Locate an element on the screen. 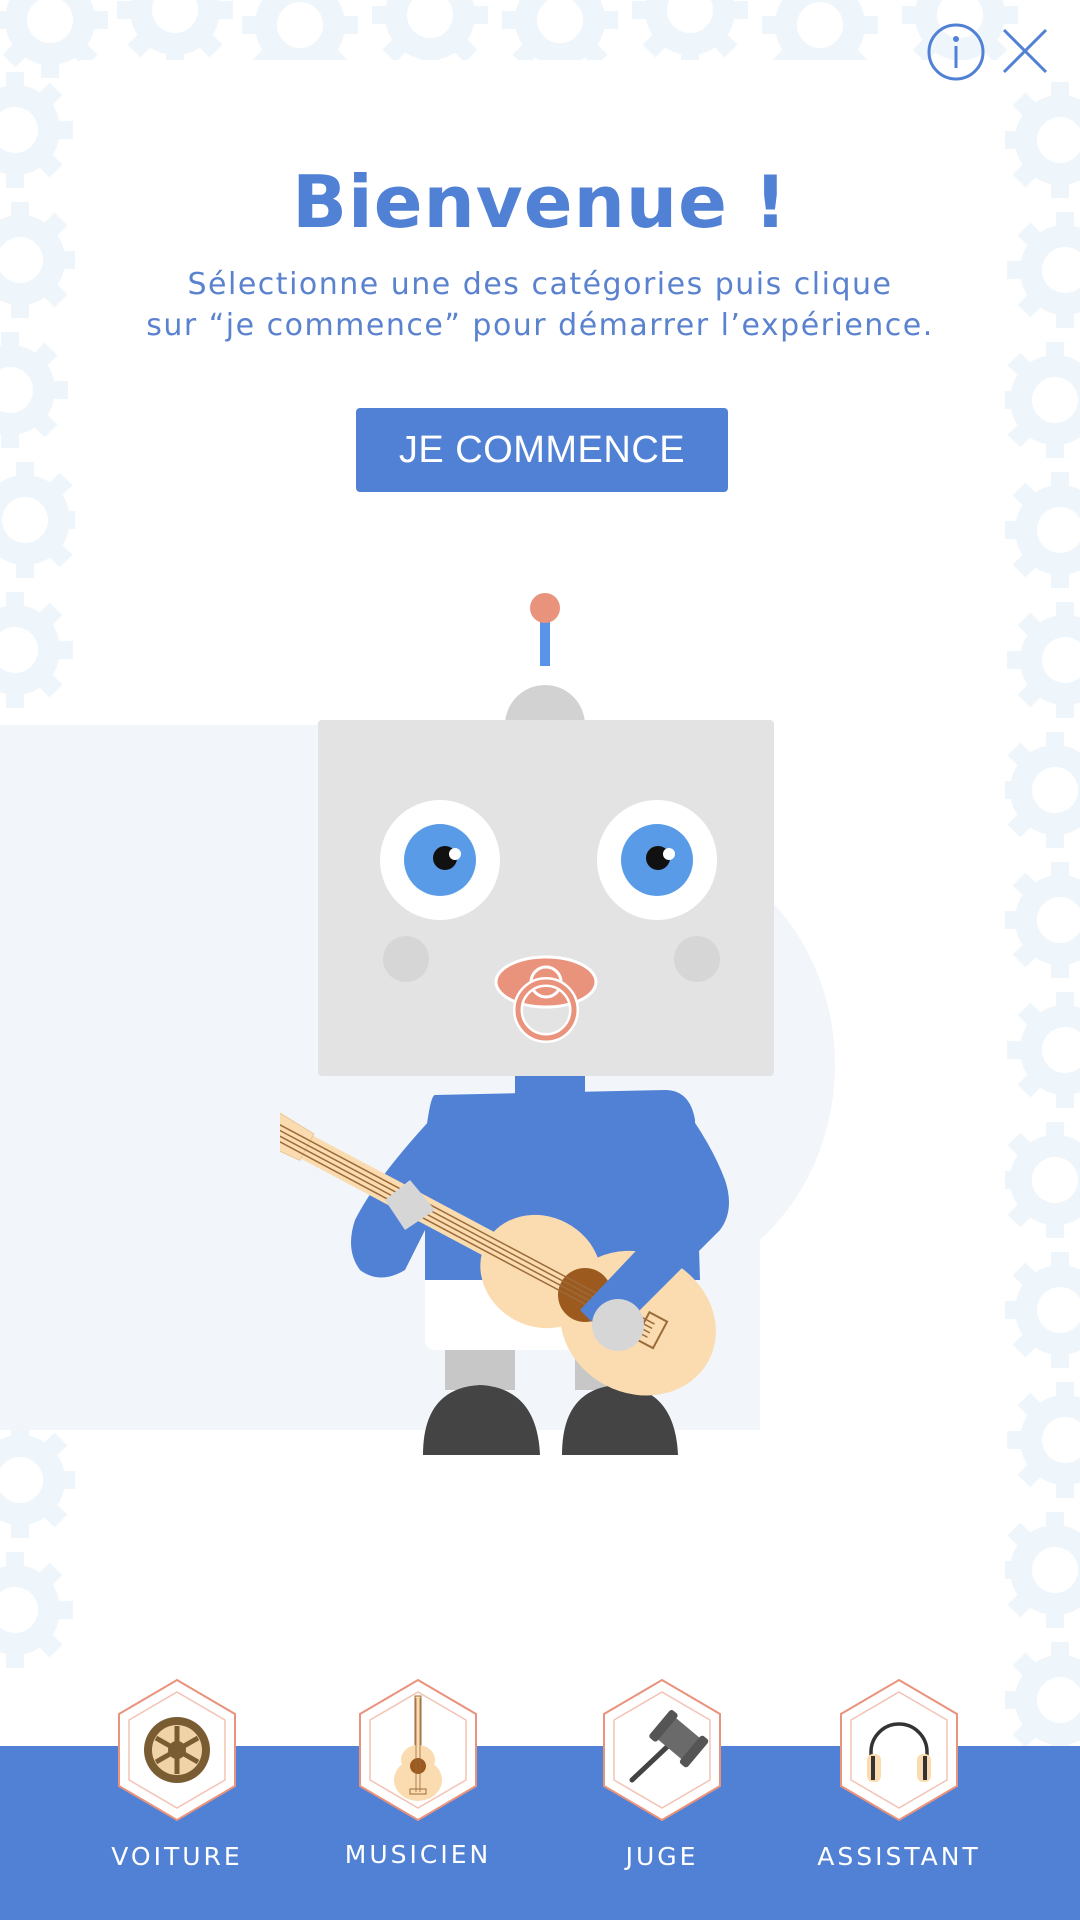 The width and height of the screenshot is (1080, 1920). category-label: MUSICIEN is located at coordinates (418, 1854).